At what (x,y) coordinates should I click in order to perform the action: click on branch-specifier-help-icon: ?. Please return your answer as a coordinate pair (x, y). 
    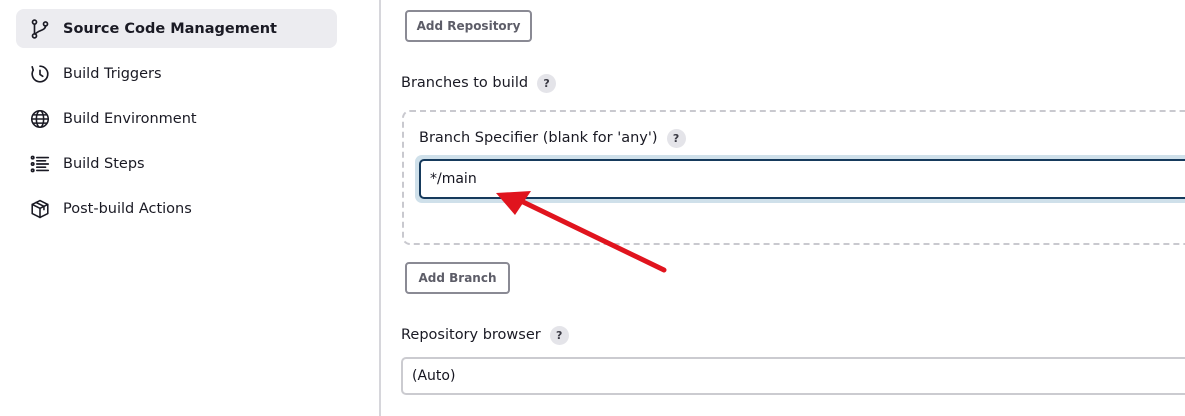
    Looking at the image, I should click on (676, 138).